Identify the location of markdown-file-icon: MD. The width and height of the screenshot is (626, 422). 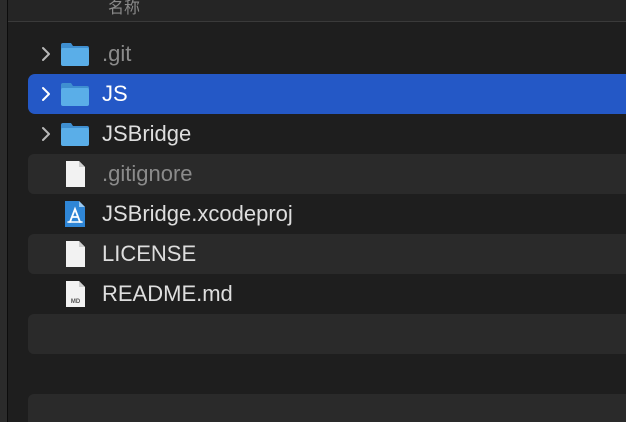
(75, 294).